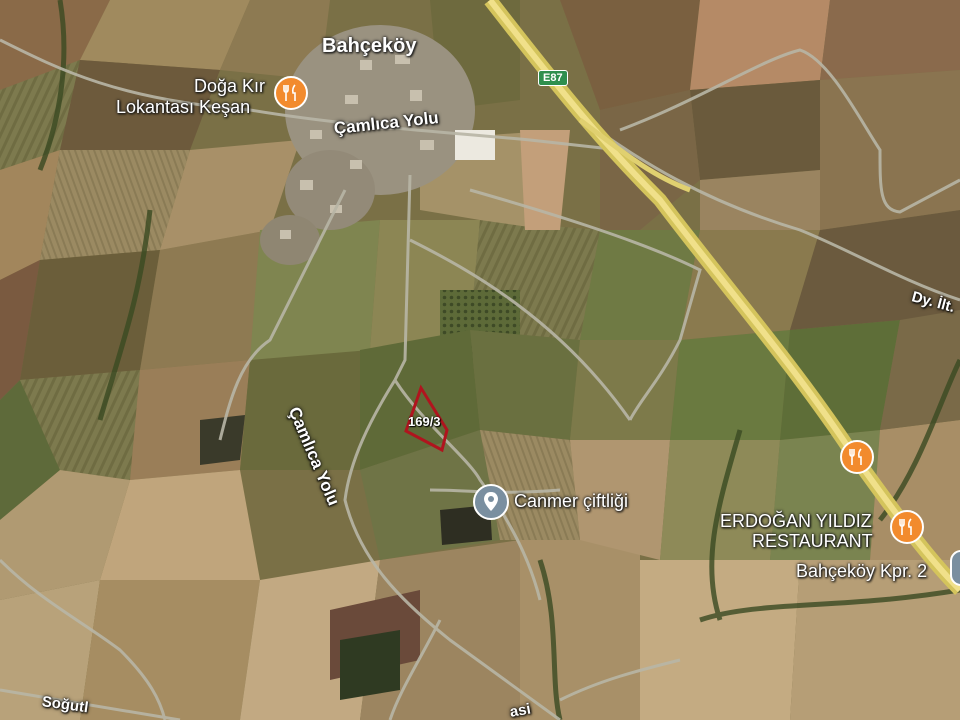 This screenshot has height=720, width=960. Describe the element at coordinates (183, 107) in the screenshot. I see `poi-label-line2: Lokantası Keşan` at that location.